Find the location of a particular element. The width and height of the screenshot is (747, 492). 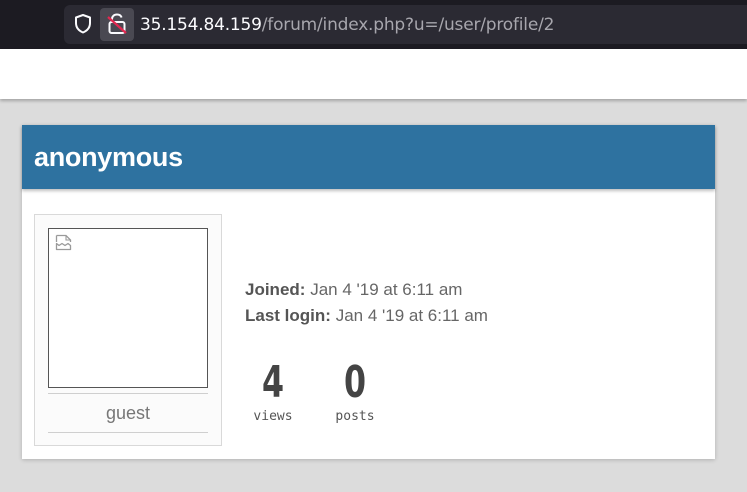

joined-value: Jan 4 '19 at 6:11 am is located at coordinates (386, 289).